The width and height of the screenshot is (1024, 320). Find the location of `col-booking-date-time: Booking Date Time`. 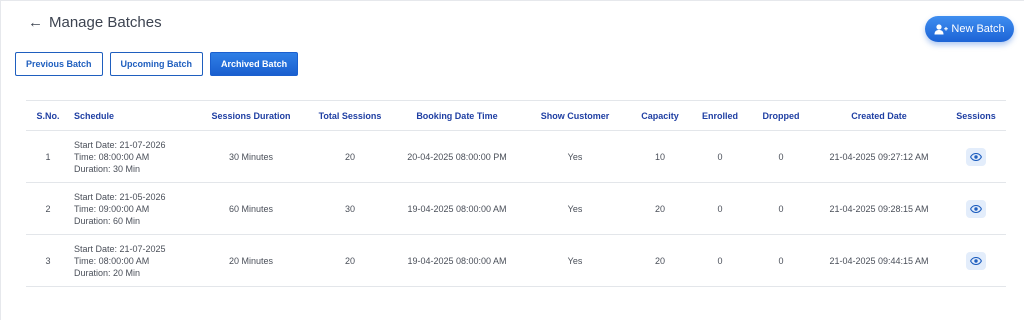

col-booking-date-time: Booking Date Time is located at coordinates (457, 115).